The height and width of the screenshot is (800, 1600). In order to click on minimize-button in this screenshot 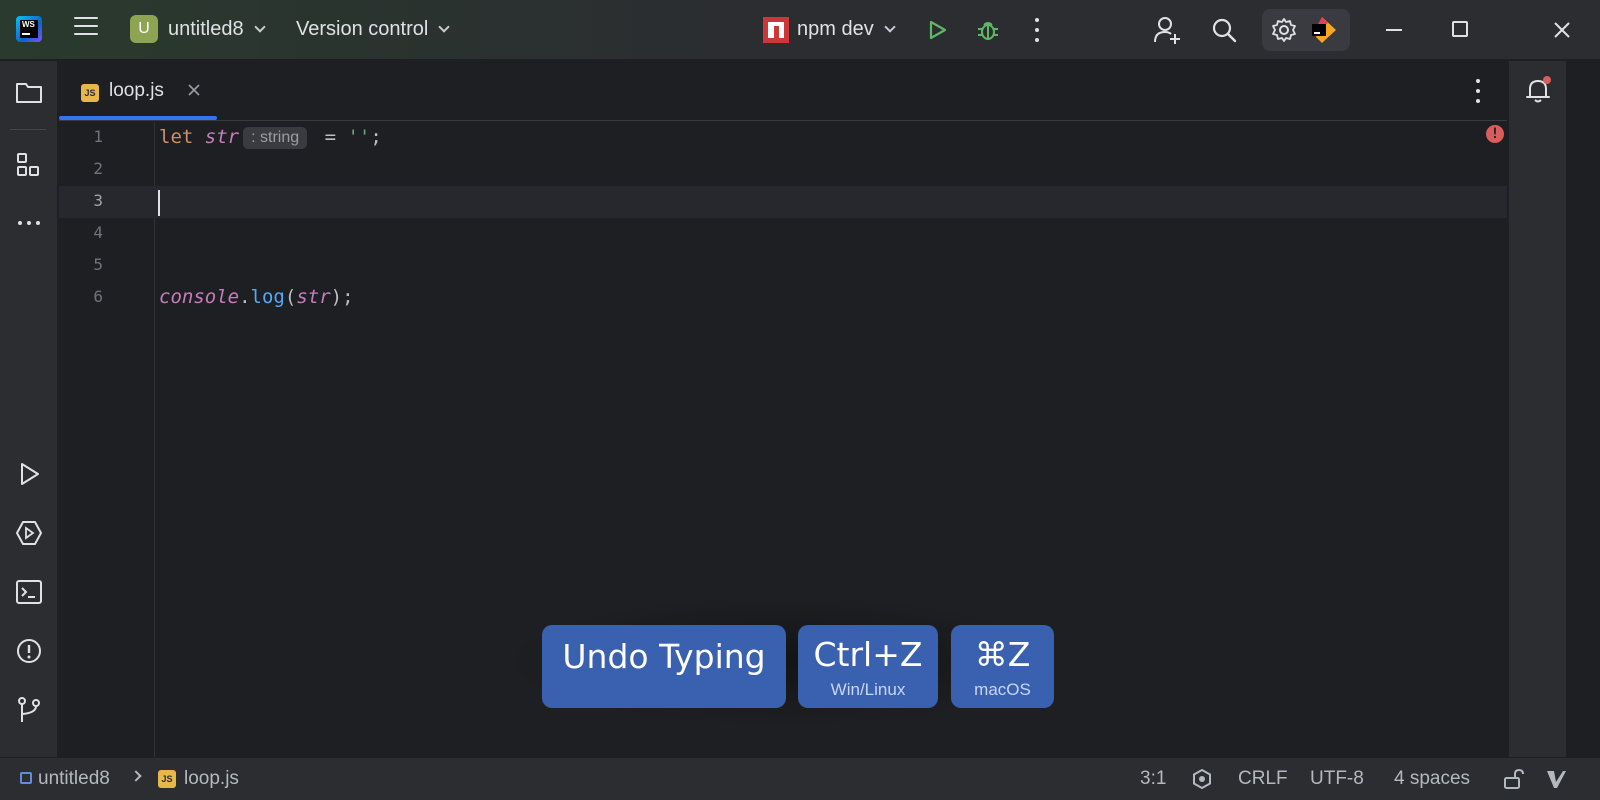, I will do `click(1394, 30)`.